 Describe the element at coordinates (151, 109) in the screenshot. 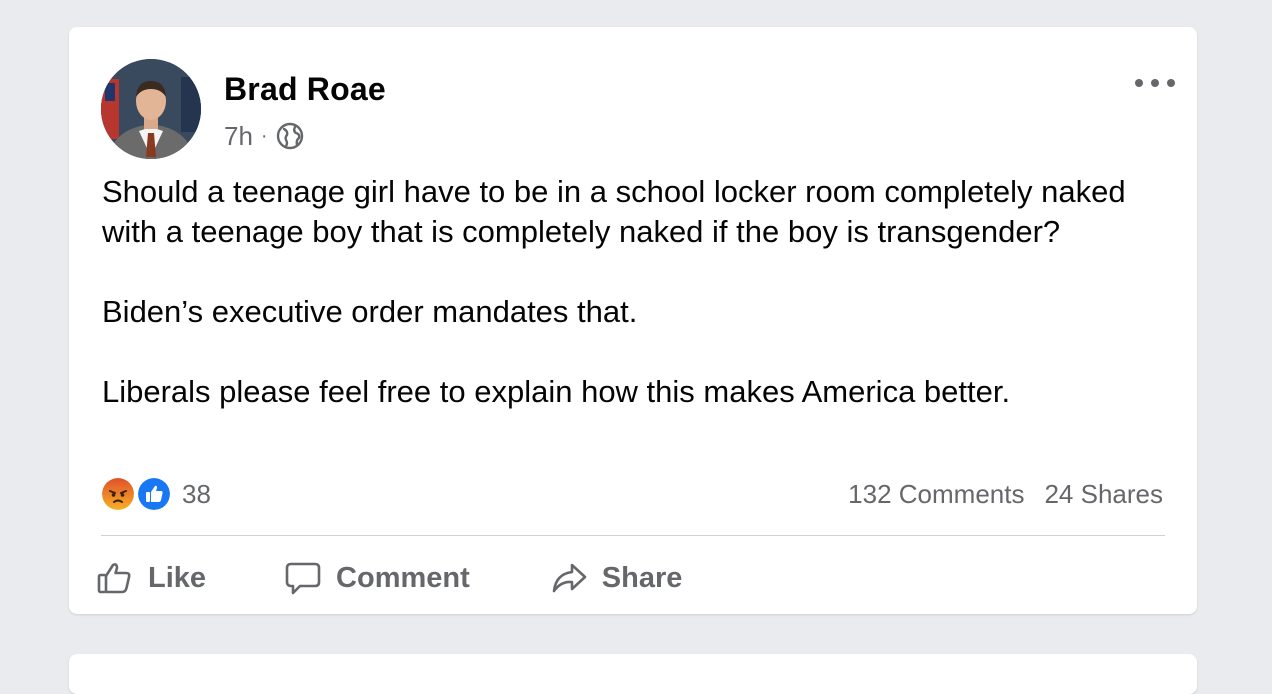

I see `avatar` at that location.